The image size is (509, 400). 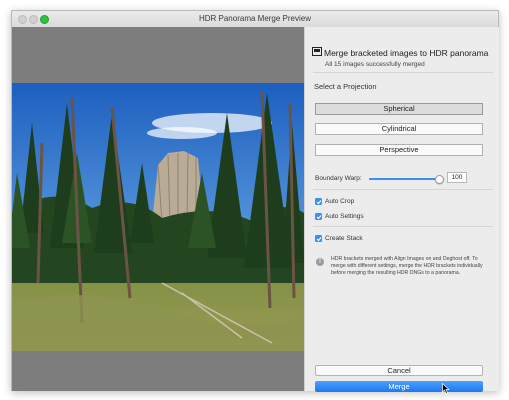 I want to click on boundary-warp-slider-fill, so click(x=404, y=179).